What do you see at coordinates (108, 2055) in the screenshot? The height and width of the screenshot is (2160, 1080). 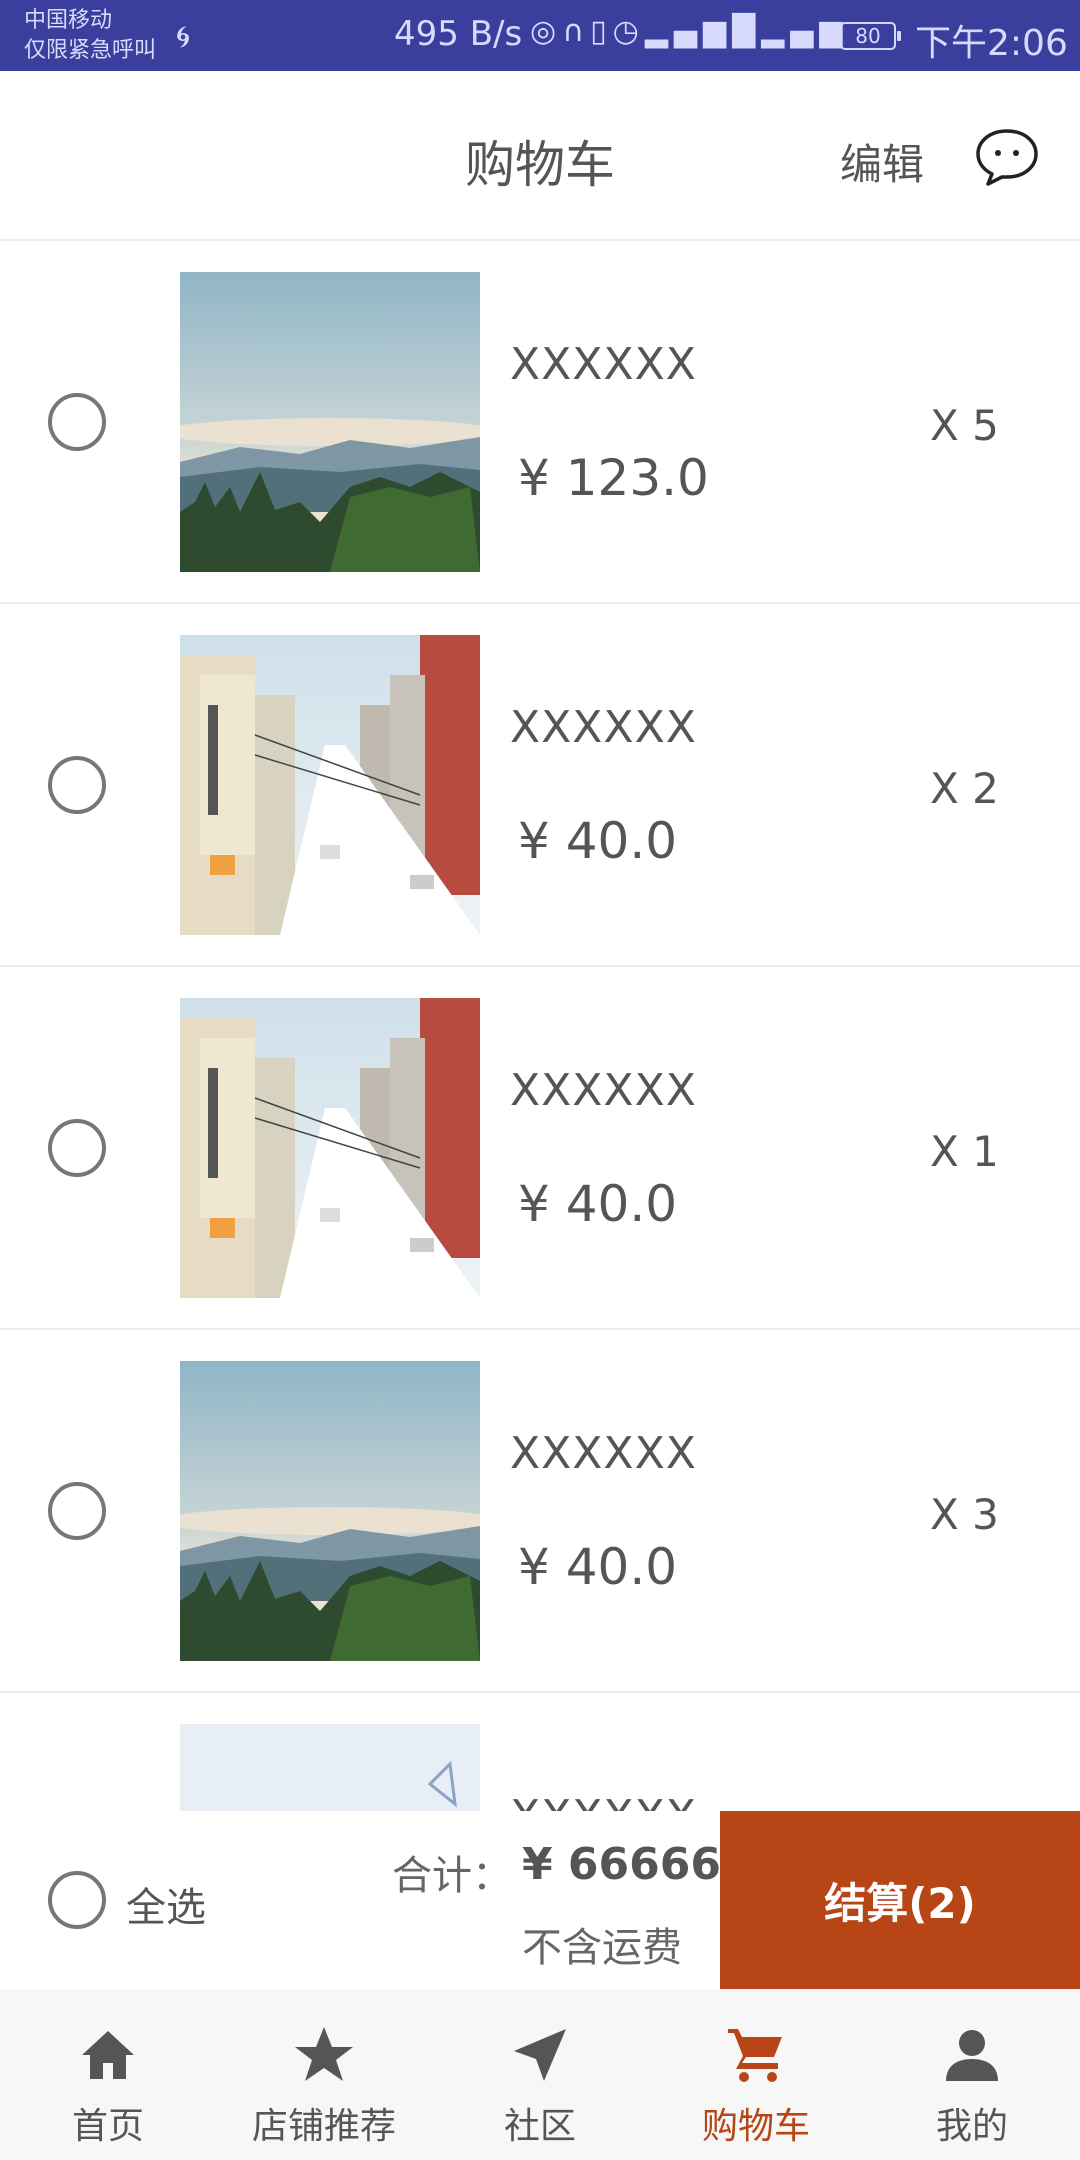 I see `home-icon` at bounding box center [108, 2055].